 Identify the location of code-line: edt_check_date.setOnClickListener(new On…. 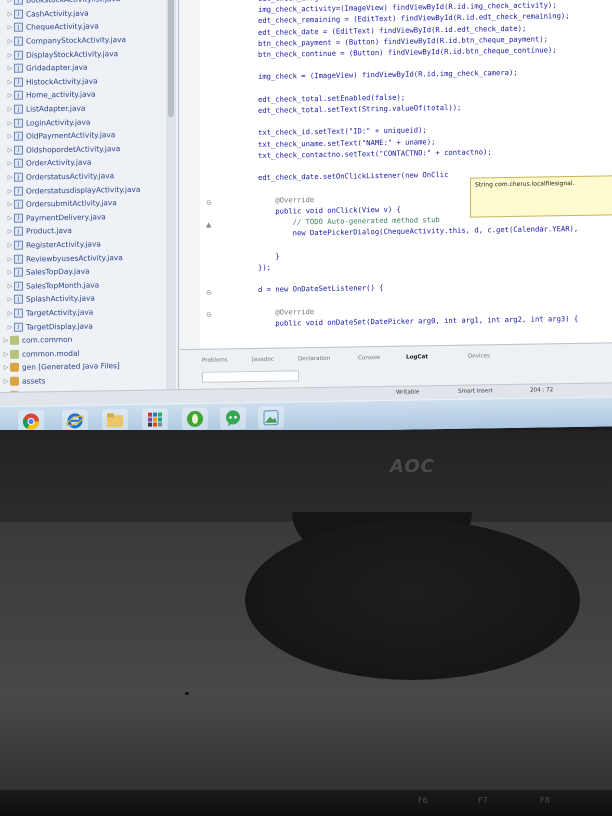
(353, 176).